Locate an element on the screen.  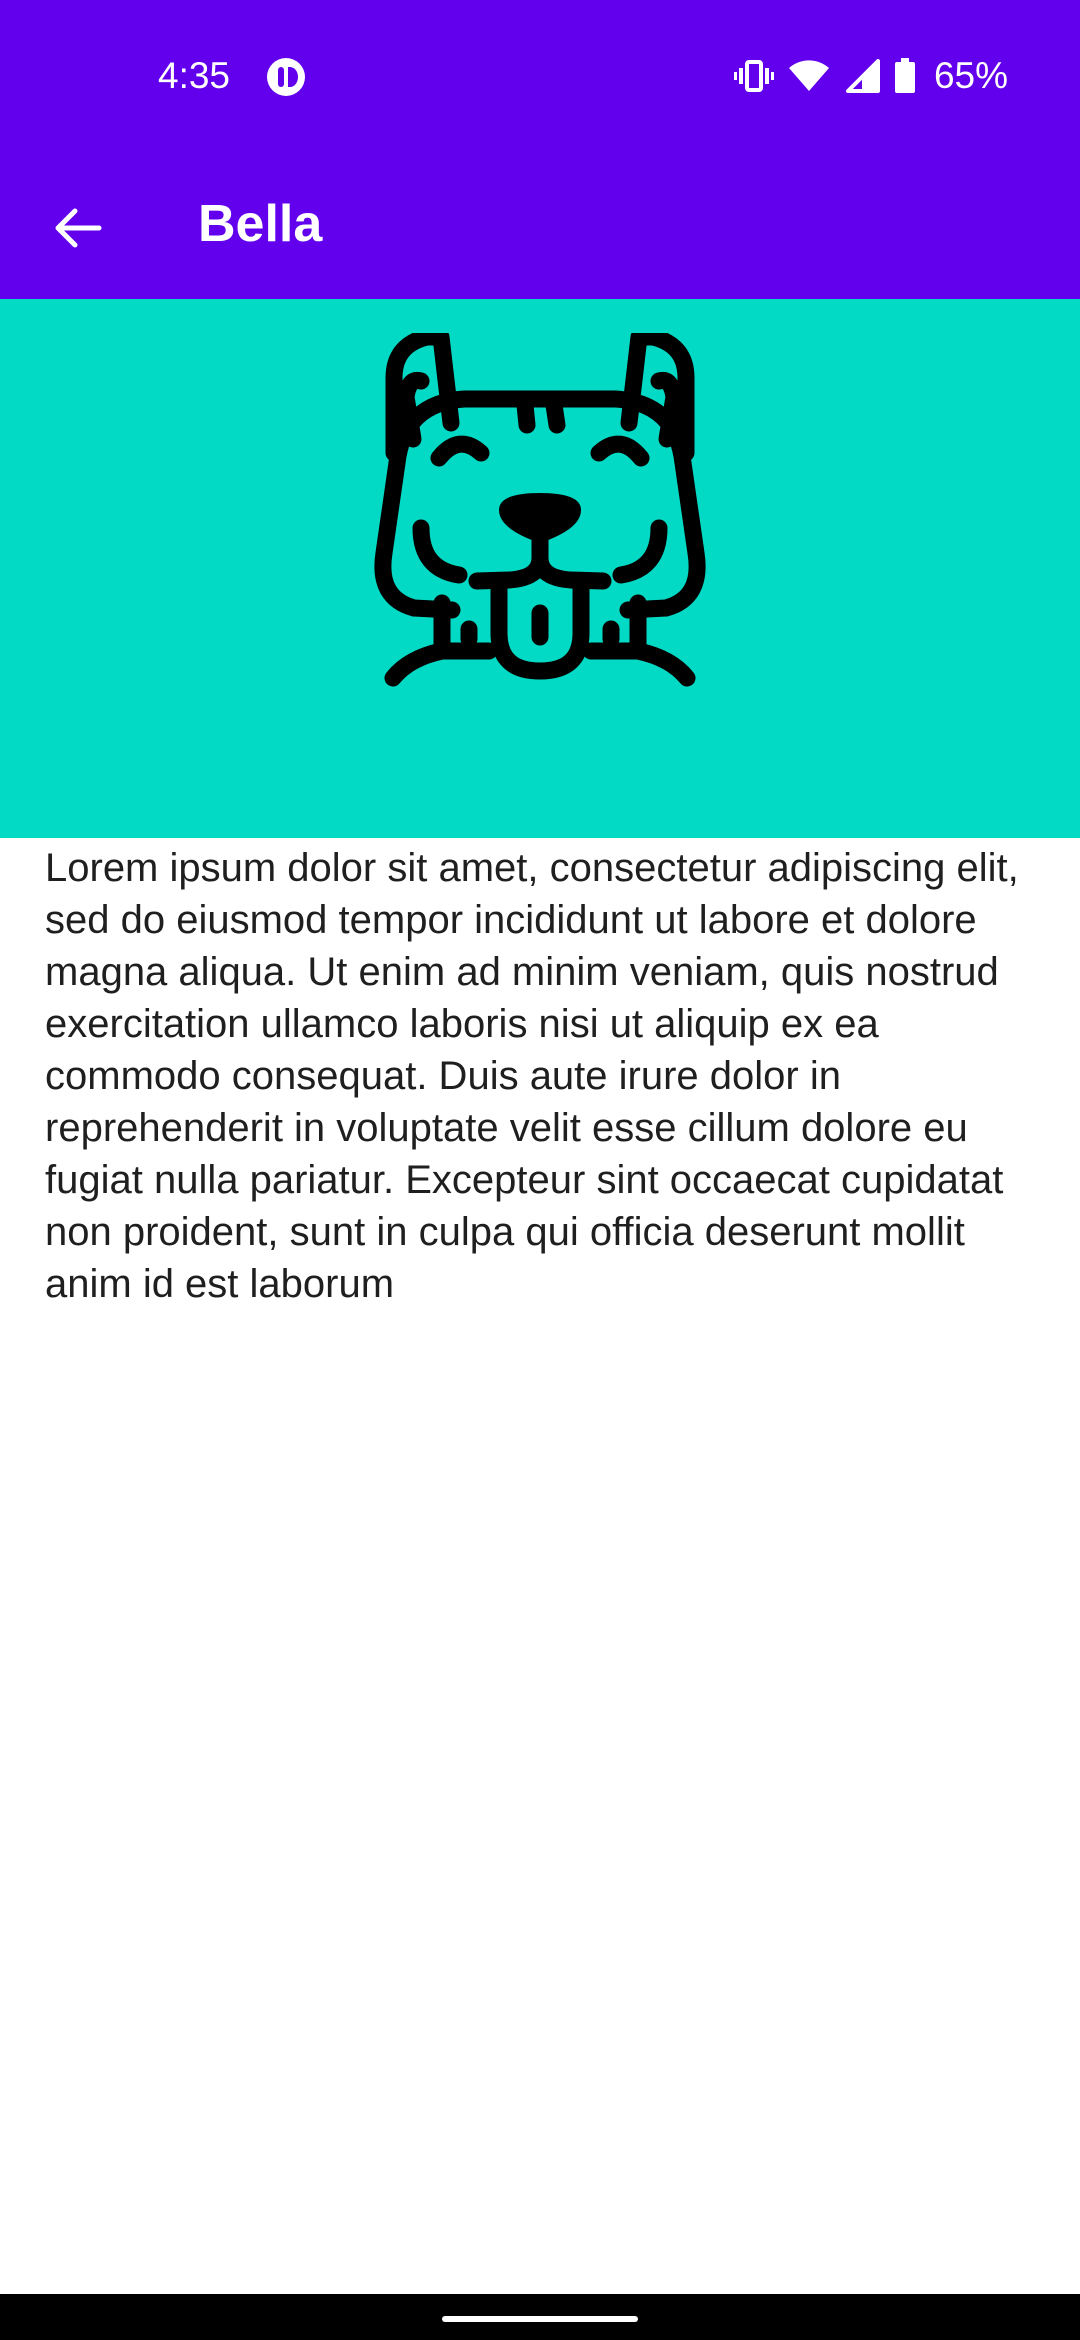
app-bar: 4:35 65% Bella is located at coordinates (540, 149).